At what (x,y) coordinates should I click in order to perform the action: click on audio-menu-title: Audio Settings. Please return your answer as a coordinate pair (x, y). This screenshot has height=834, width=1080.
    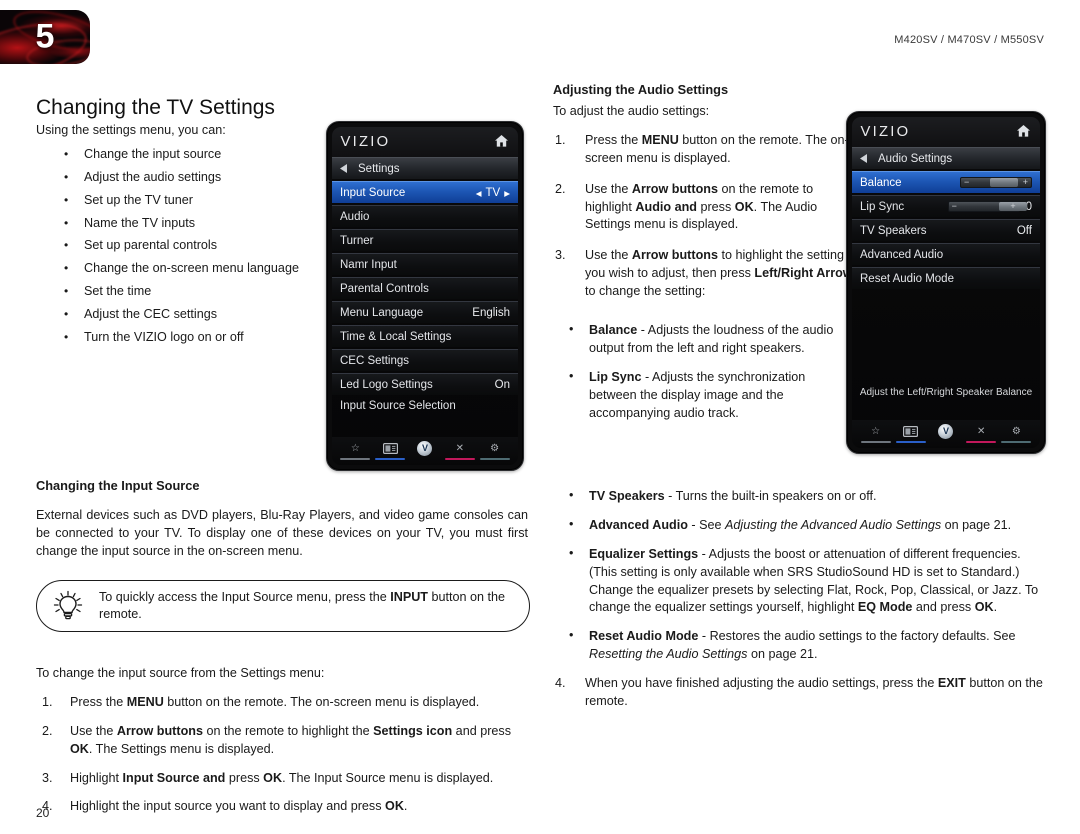
    Looking at the image, I should click on (915, 158).